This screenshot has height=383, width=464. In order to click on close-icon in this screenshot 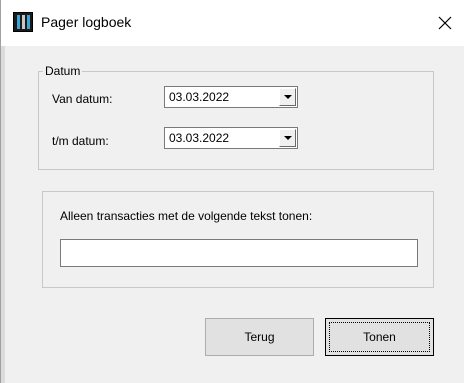, I will do `click(445, 23)`.